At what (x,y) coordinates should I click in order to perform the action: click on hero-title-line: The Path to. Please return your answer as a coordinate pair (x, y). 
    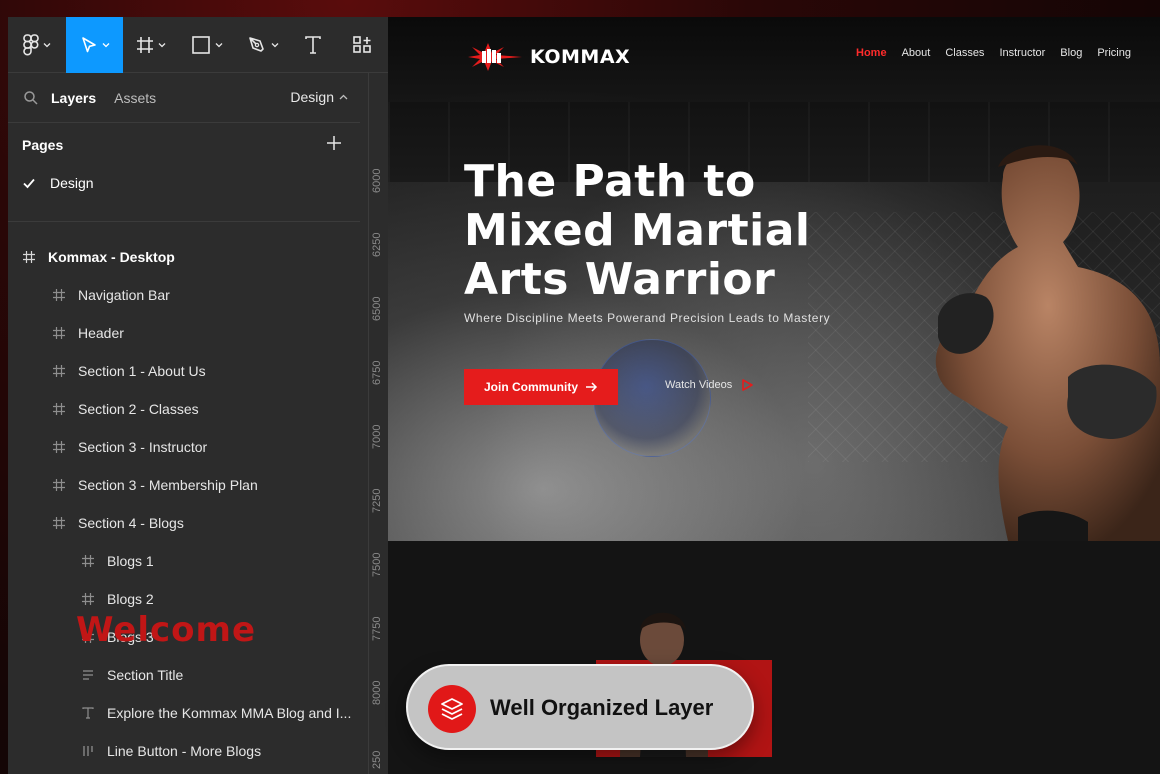
    Looking at the image, I should click on (610, 181).